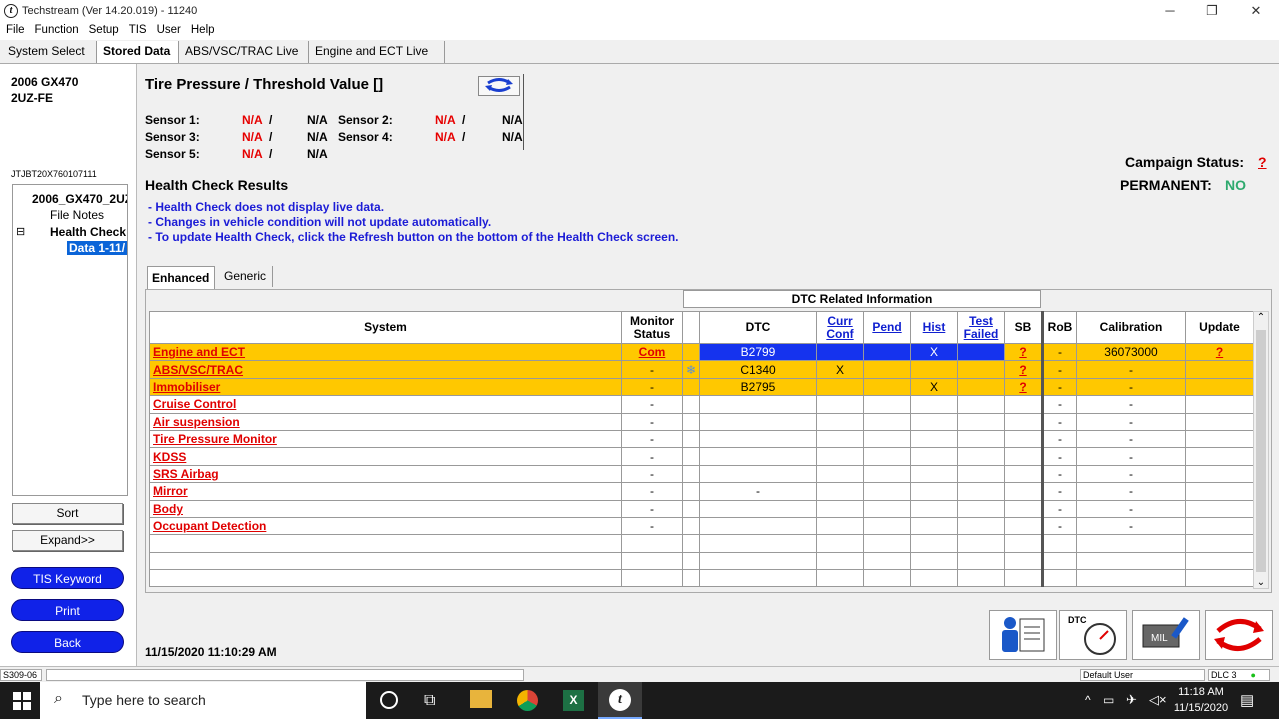  What do you see at coordinates (245, 276) in the screenshot?
I see `tab-generic: Generic` at bounding box center [245, 276].